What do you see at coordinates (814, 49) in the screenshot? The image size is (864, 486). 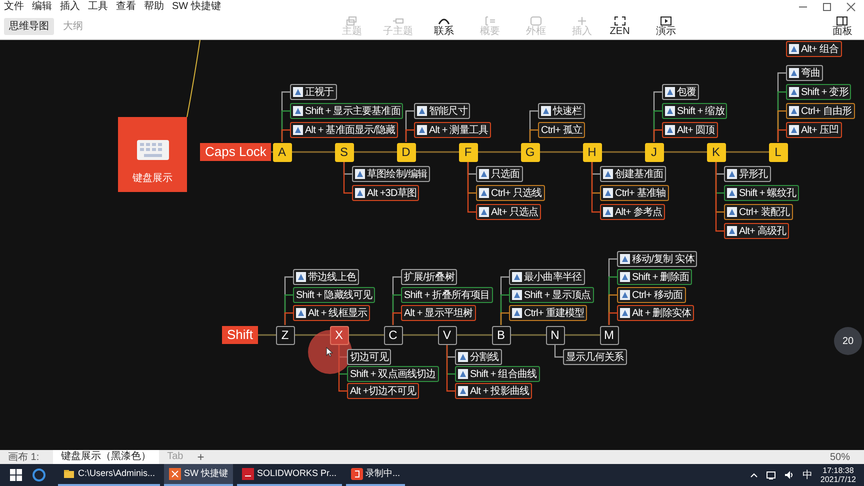 I see `shortcut-node: Alt+ 组合` at bounding box center [814, 49].